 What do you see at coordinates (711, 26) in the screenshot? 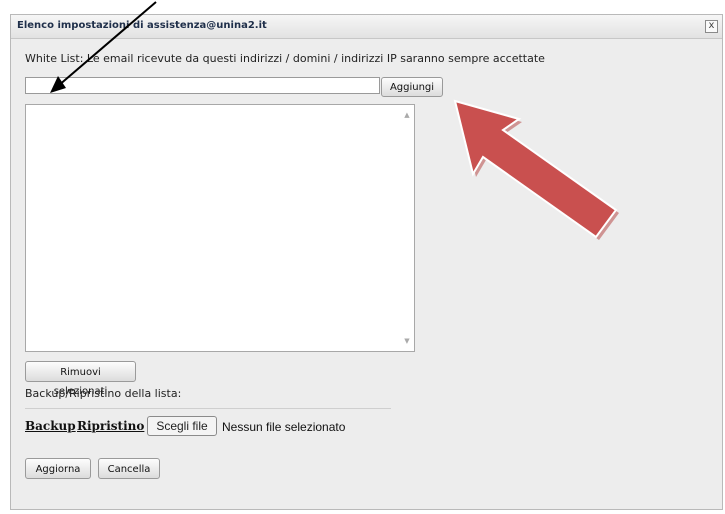
I see `close-button: x` at bounding box center [711, 26].